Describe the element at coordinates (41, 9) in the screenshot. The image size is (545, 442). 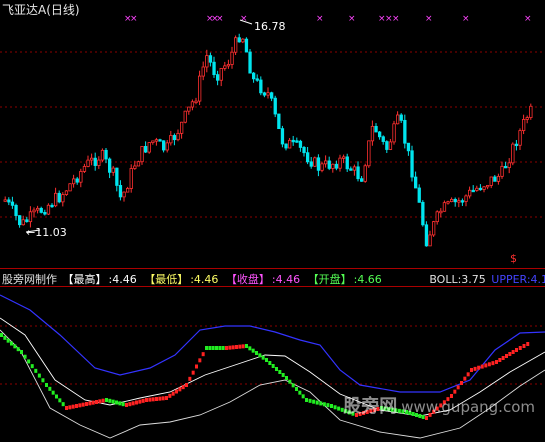
I see `chart-title: 飞亚达A(日线)` at that location.